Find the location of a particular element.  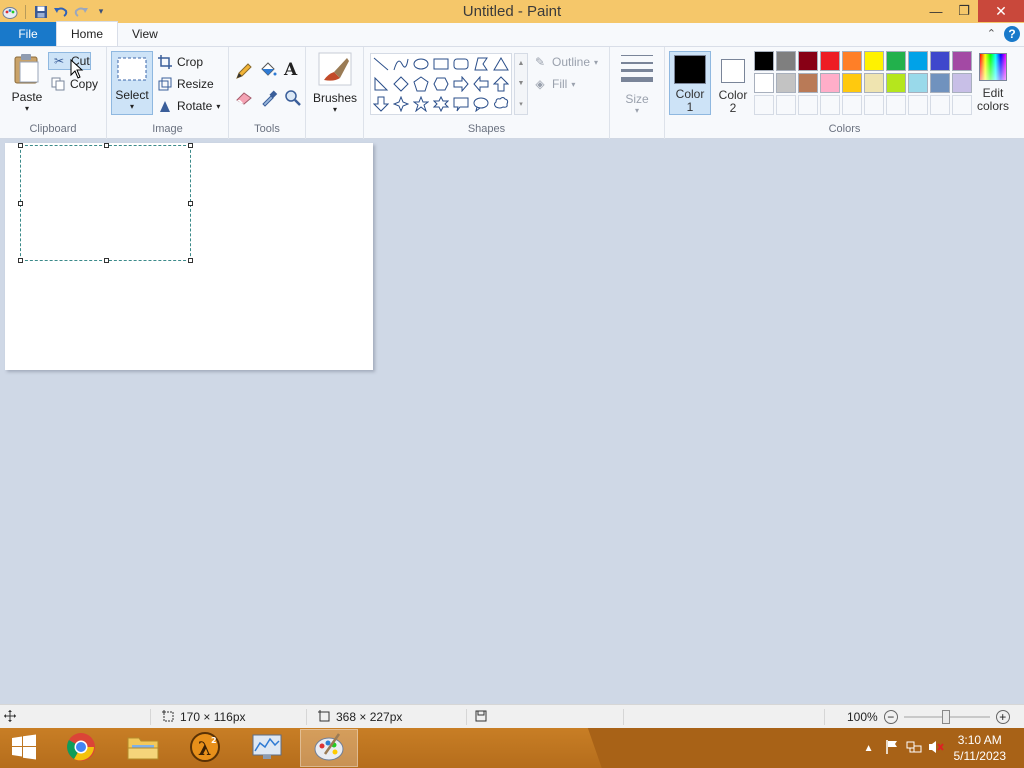

shapes-gallery-scroll: ▲ ▼ ▾ is located at coordinates (521, 84).